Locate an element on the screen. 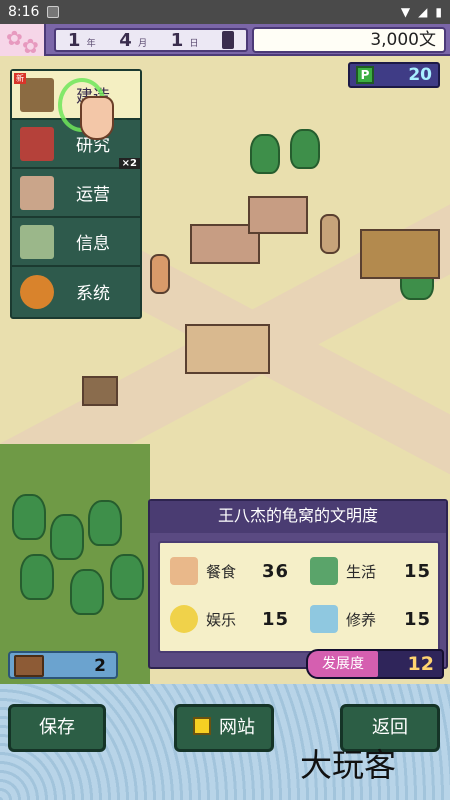 The height and width of the screenshot is (800, 450). development-value: 12 is located at coordinates (420, 664).